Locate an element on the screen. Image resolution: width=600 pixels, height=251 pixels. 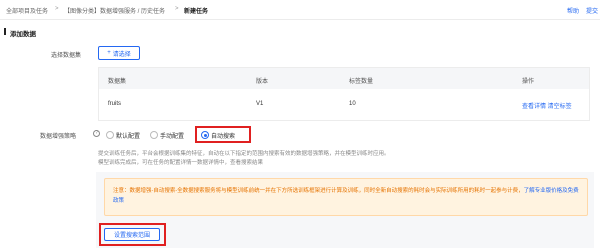
set-search-range-button: 设置搜索范围 is located at coordinates (132, 234).